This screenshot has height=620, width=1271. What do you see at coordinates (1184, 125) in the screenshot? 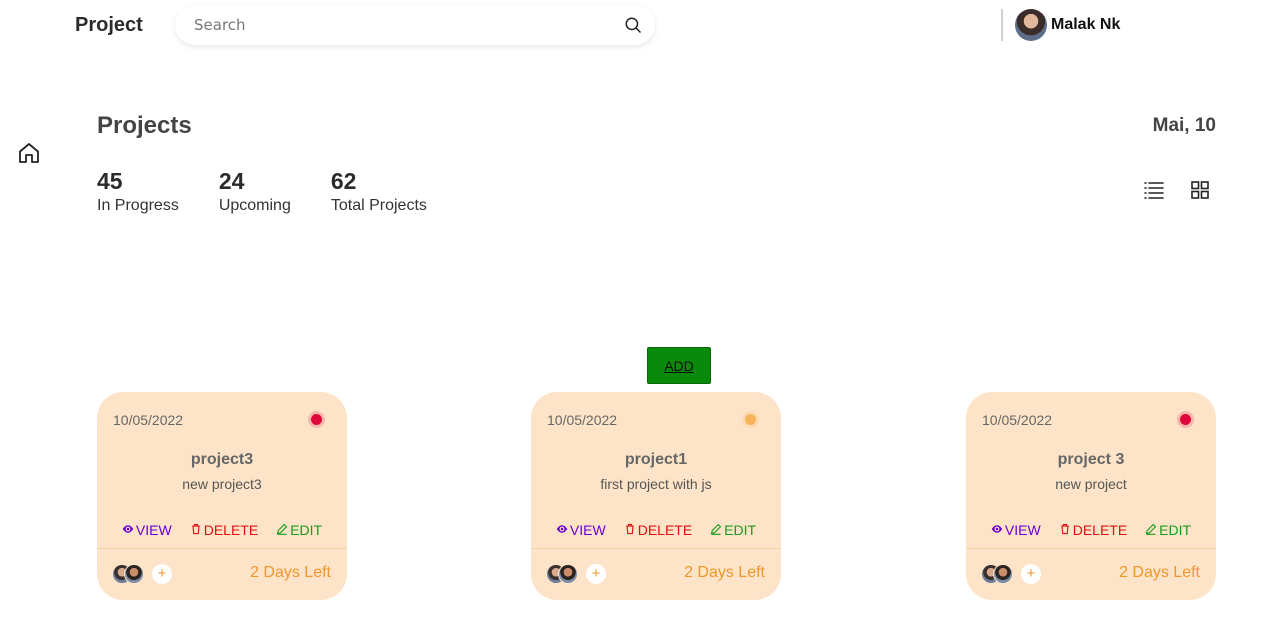
I see `current-date: Mai, 10` at bounding box center [1184, 125].